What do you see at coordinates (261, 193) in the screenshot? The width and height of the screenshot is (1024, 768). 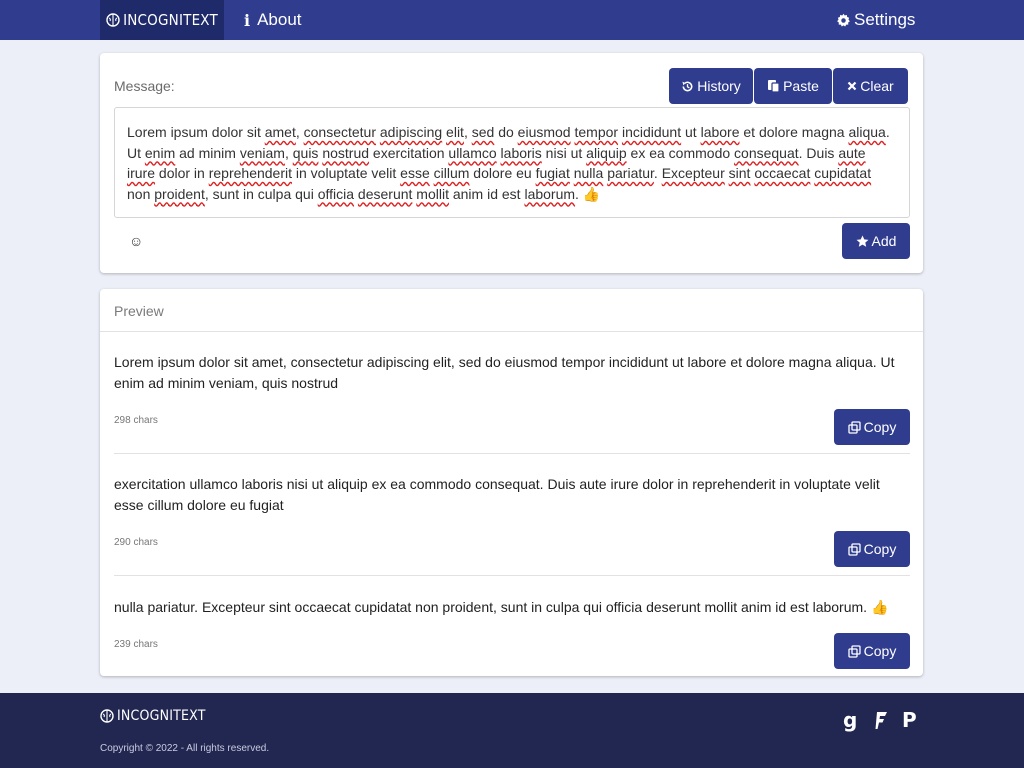 I see `message-text-fragment: , sunt in culpa qui` at bounding box center [261, 193].